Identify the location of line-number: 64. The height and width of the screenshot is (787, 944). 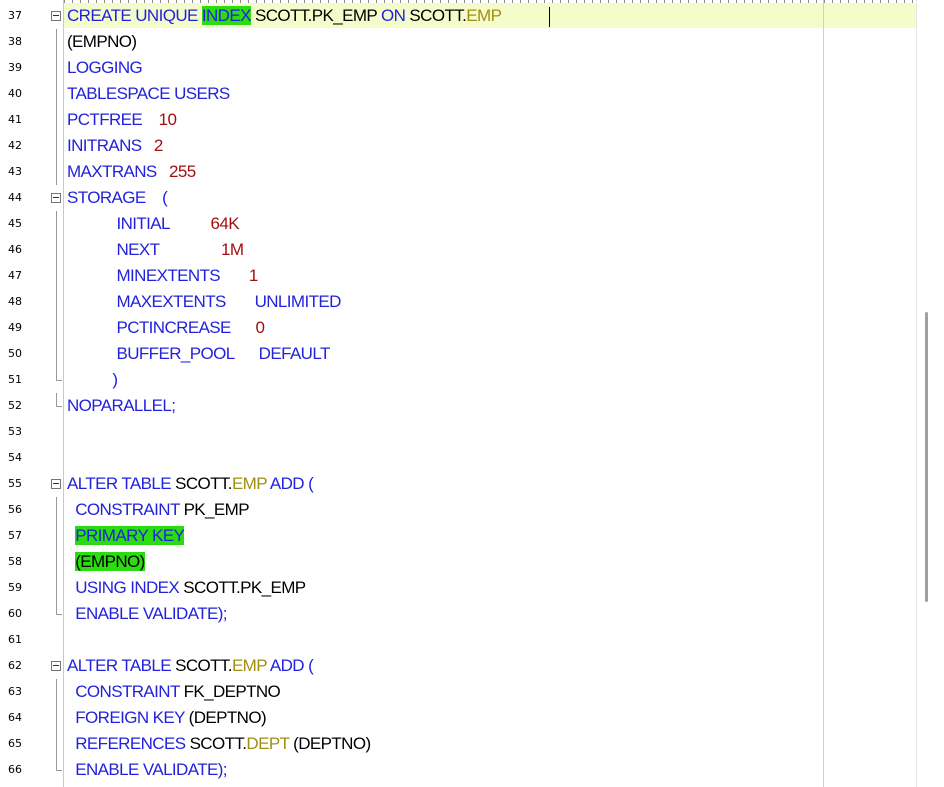
(15, 717).